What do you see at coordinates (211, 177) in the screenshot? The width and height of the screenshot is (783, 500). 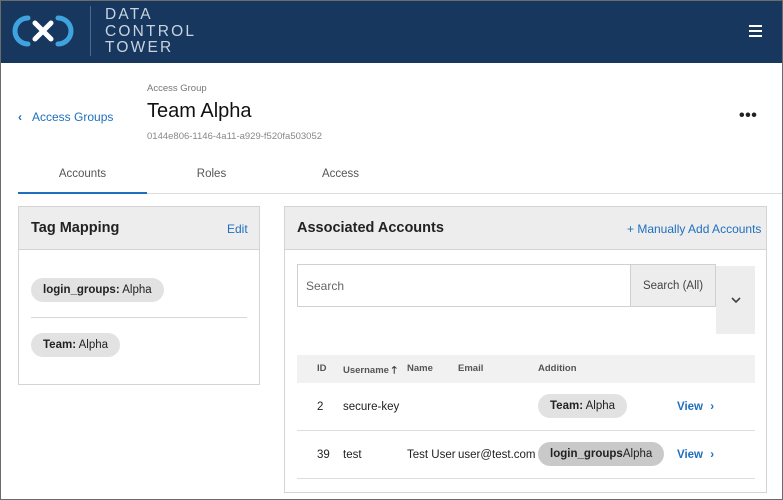 I see `tab-roles: Roles` at bounding box center [211, 177].